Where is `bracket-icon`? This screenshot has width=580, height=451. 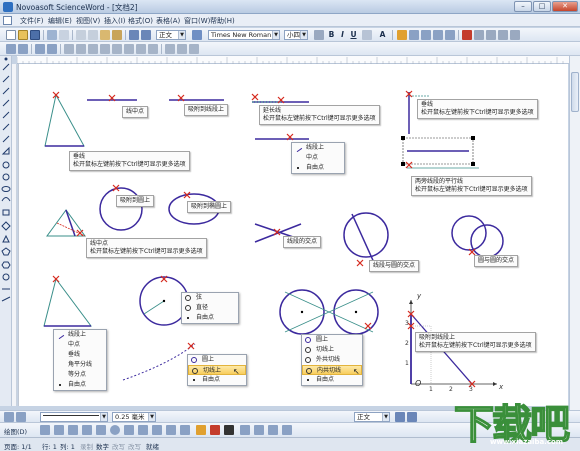 bracket-icon is located at coordinates (105, 49).